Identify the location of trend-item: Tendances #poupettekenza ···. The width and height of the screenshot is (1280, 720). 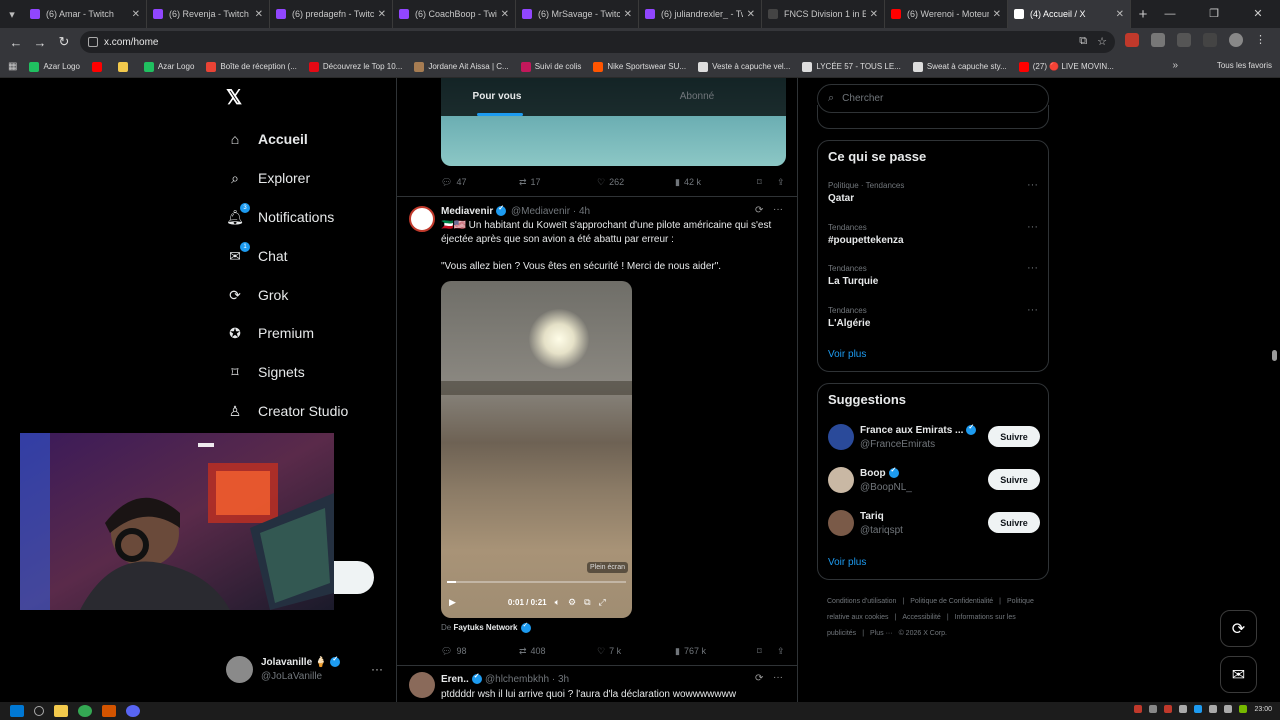
(934, 233).